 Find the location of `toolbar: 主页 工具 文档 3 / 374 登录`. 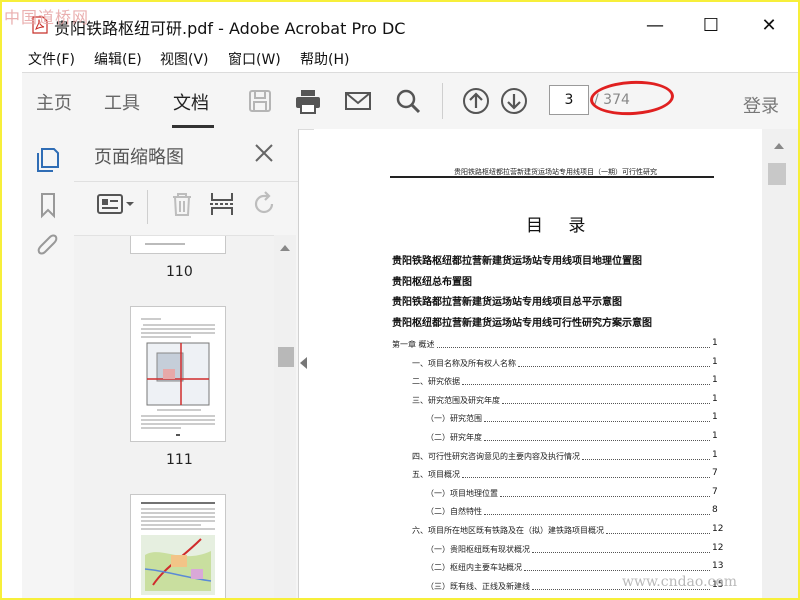

toolbar: 主页 工具 文档 3 / 374 登录 is located at coordinates (410, 101).